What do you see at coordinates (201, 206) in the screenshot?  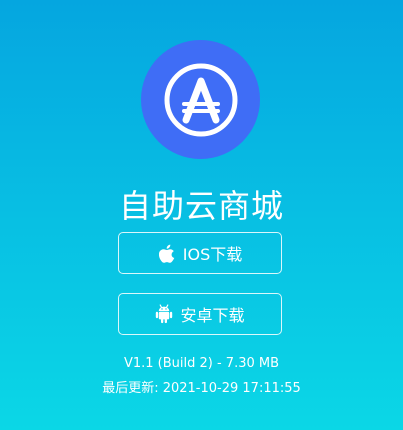 I see `app-title: 自助云商城` at bounding box center [201, 206].